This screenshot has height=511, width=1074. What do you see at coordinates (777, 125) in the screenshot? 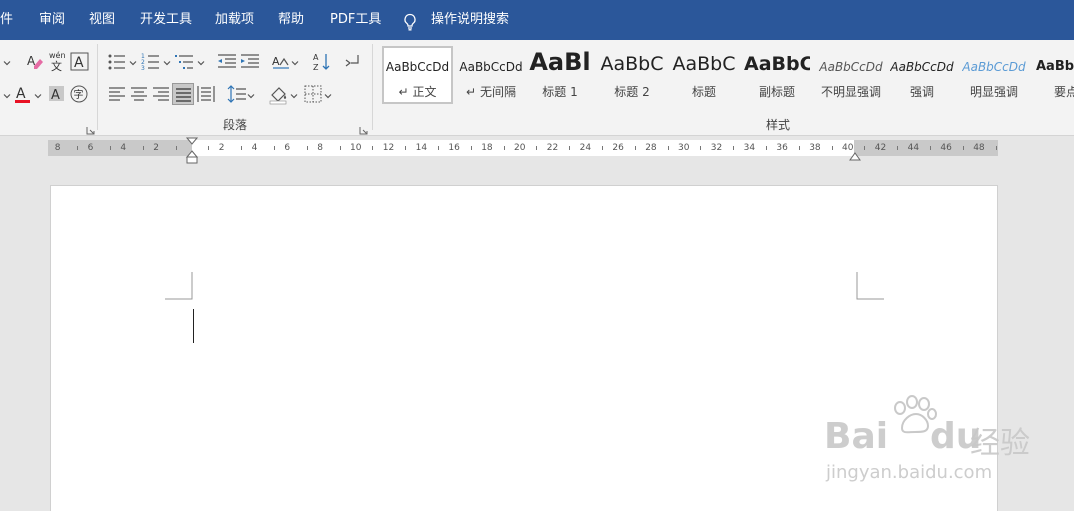
I see `styles-group-label: 样式` at bounding box center [777, 125].